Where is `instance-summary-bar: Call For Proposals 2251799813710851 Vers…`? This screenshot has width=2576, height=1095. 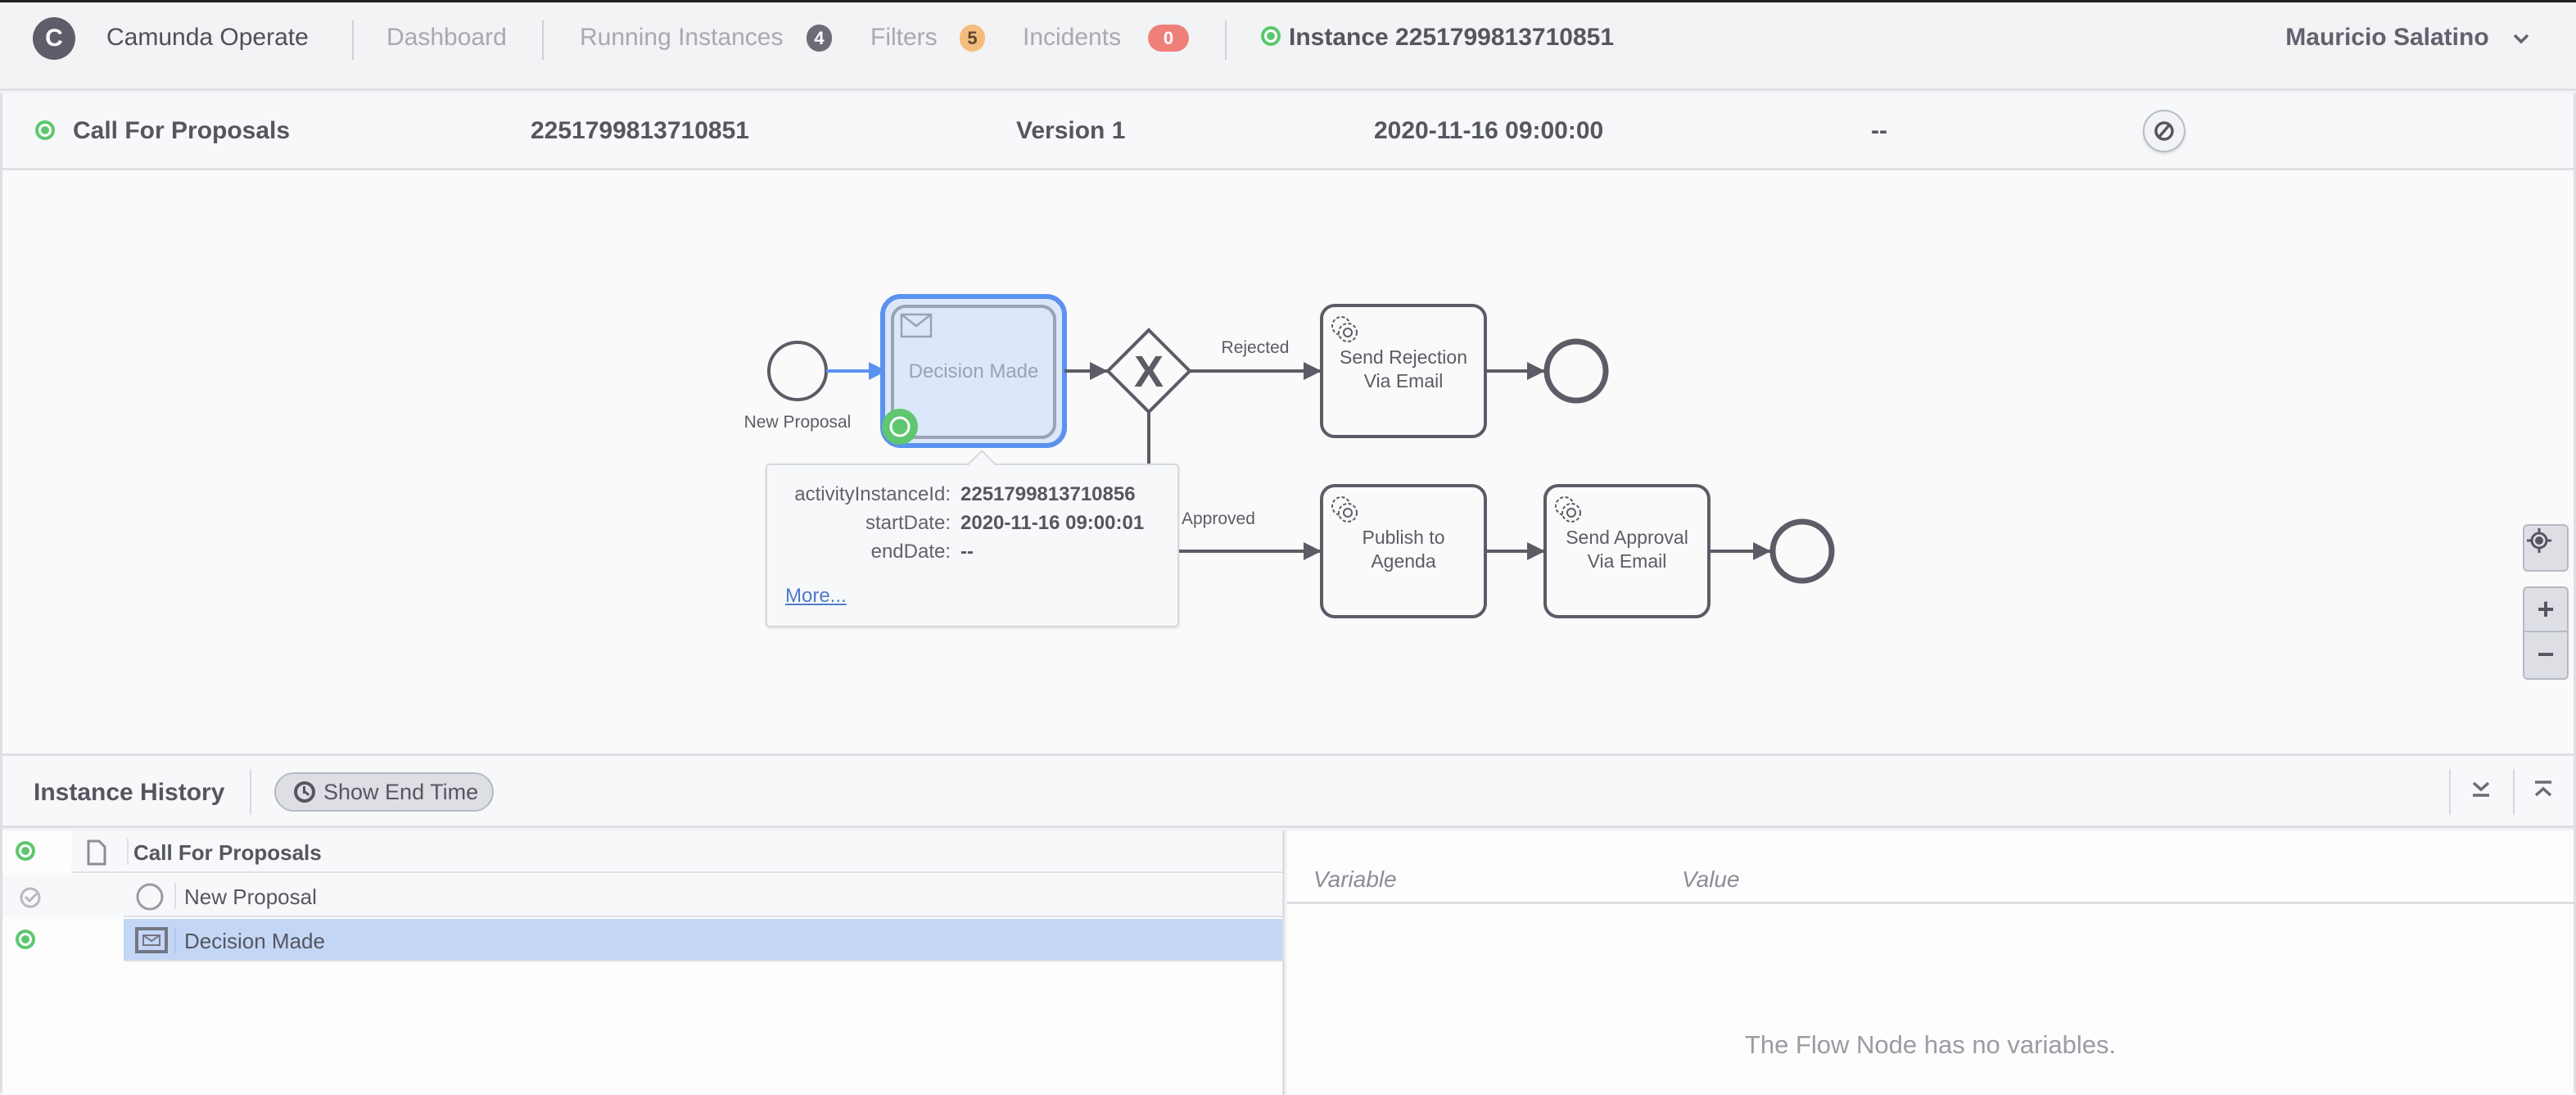 instance-summary-bar: Call For Proposals 2251799813710851 Vers… is located at coordinates (1288, 131).